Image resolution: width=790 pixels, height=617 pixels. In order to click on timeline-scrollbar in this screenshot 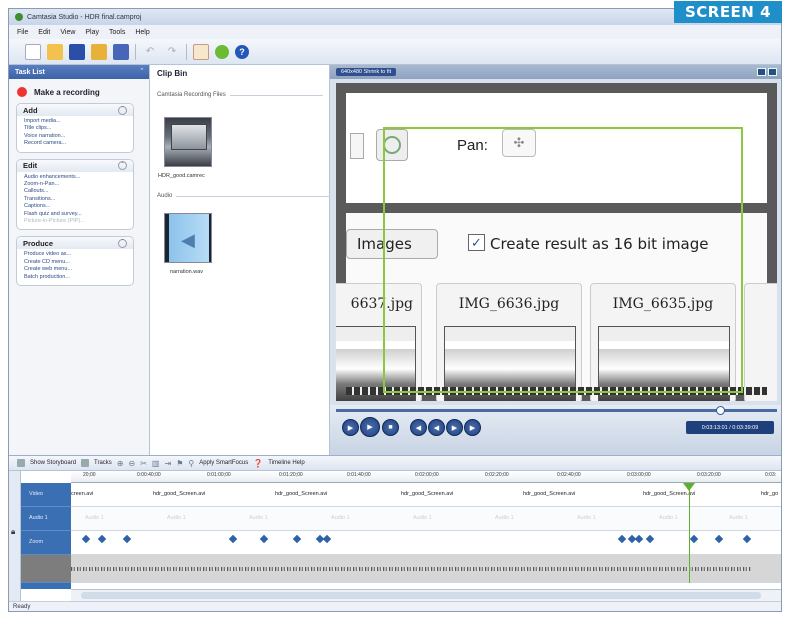, I will do `click(426, 595)`.